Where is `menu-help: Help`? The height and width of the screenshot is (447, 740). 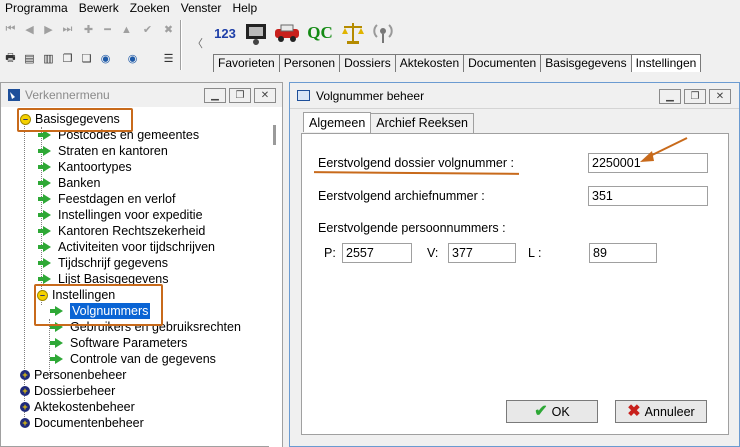 menu-help: Help is located at coordinates (245, 8).